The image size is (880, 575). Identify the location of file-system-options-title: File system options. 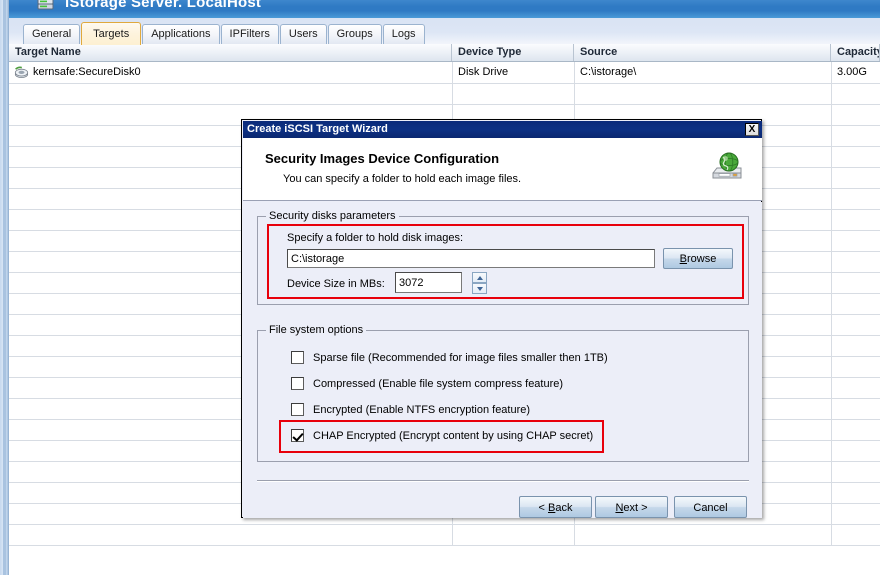
(316, 330).